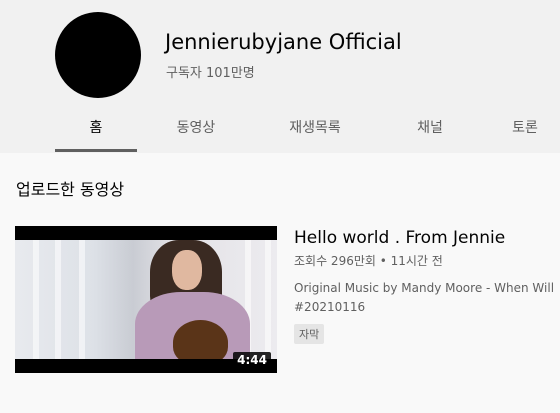 This screenshot has height=413, width=560. What do you see at coordinates (525, 130) in the screenshot?
I see `tab-discussion: 토론` at bounding box center [525, 130].